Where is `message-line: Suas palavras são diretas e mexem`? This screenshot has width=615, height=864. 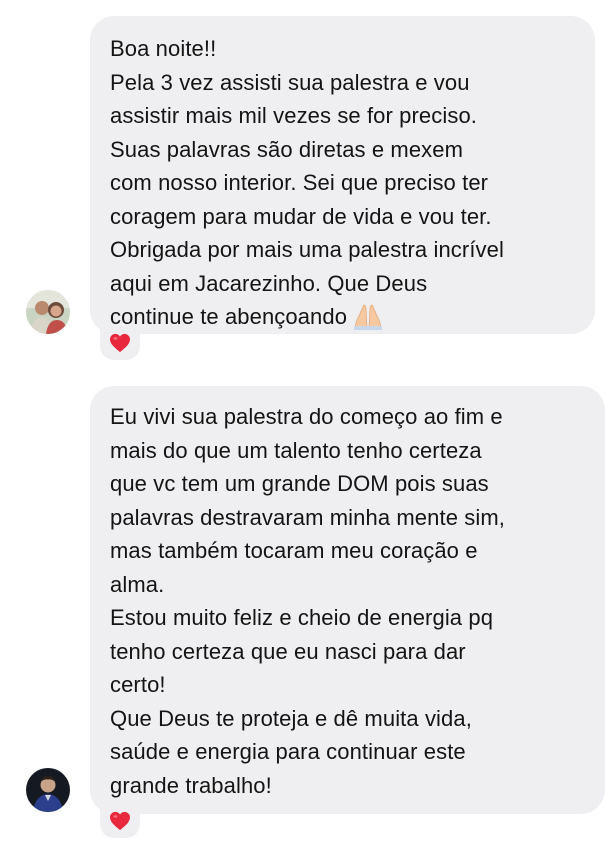 message-line: Suas palavras são diretas e mexem is located at coordinates (287, 149).